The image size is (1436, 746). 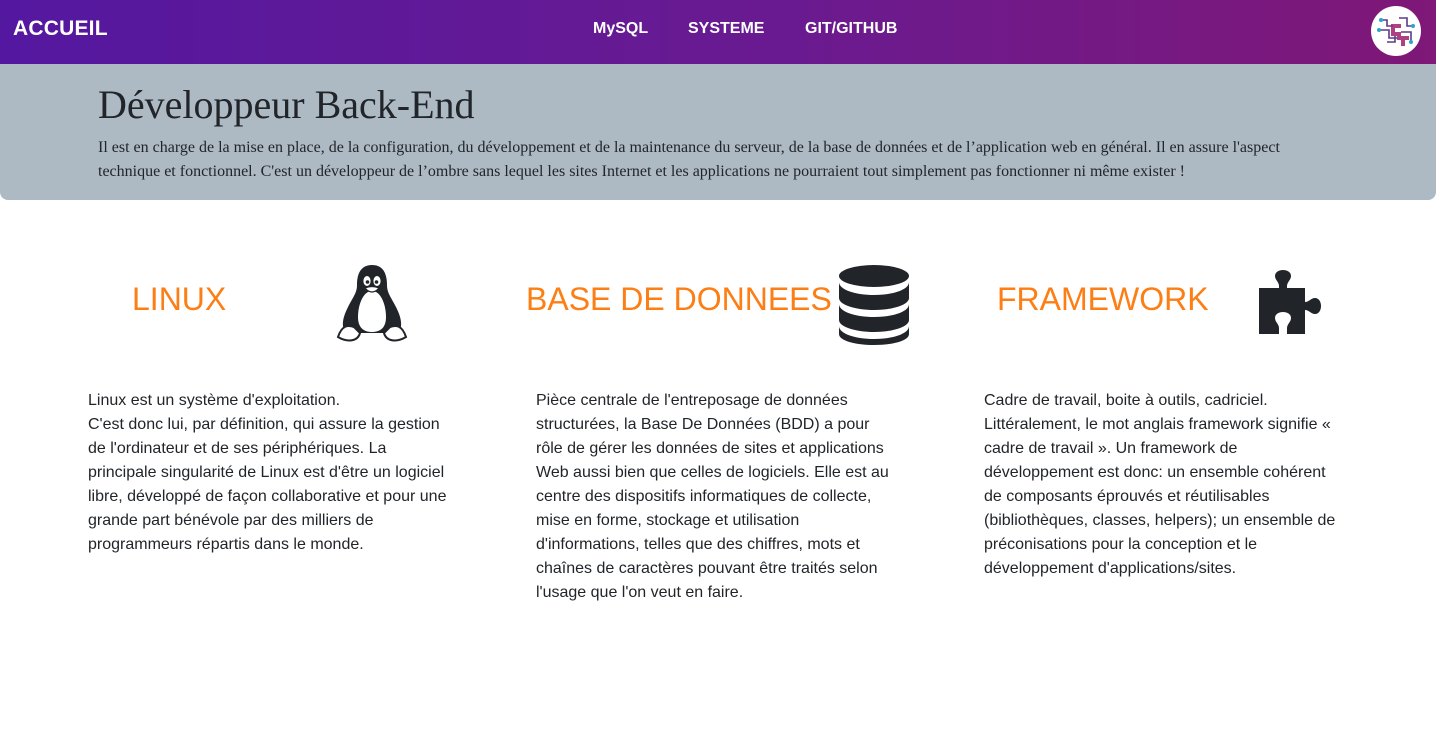 I want to click on framework-text-line: préconisations pour la conception et le, so click(x=1121, y=544).